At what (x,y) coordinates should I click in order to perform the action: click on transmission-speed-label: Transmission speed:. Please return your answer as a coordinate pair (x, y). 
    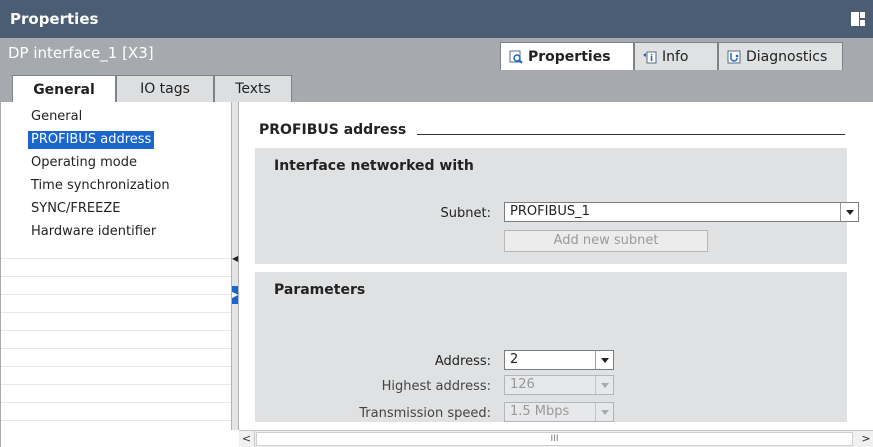
    Looking at the image, I should click on (425, 413).